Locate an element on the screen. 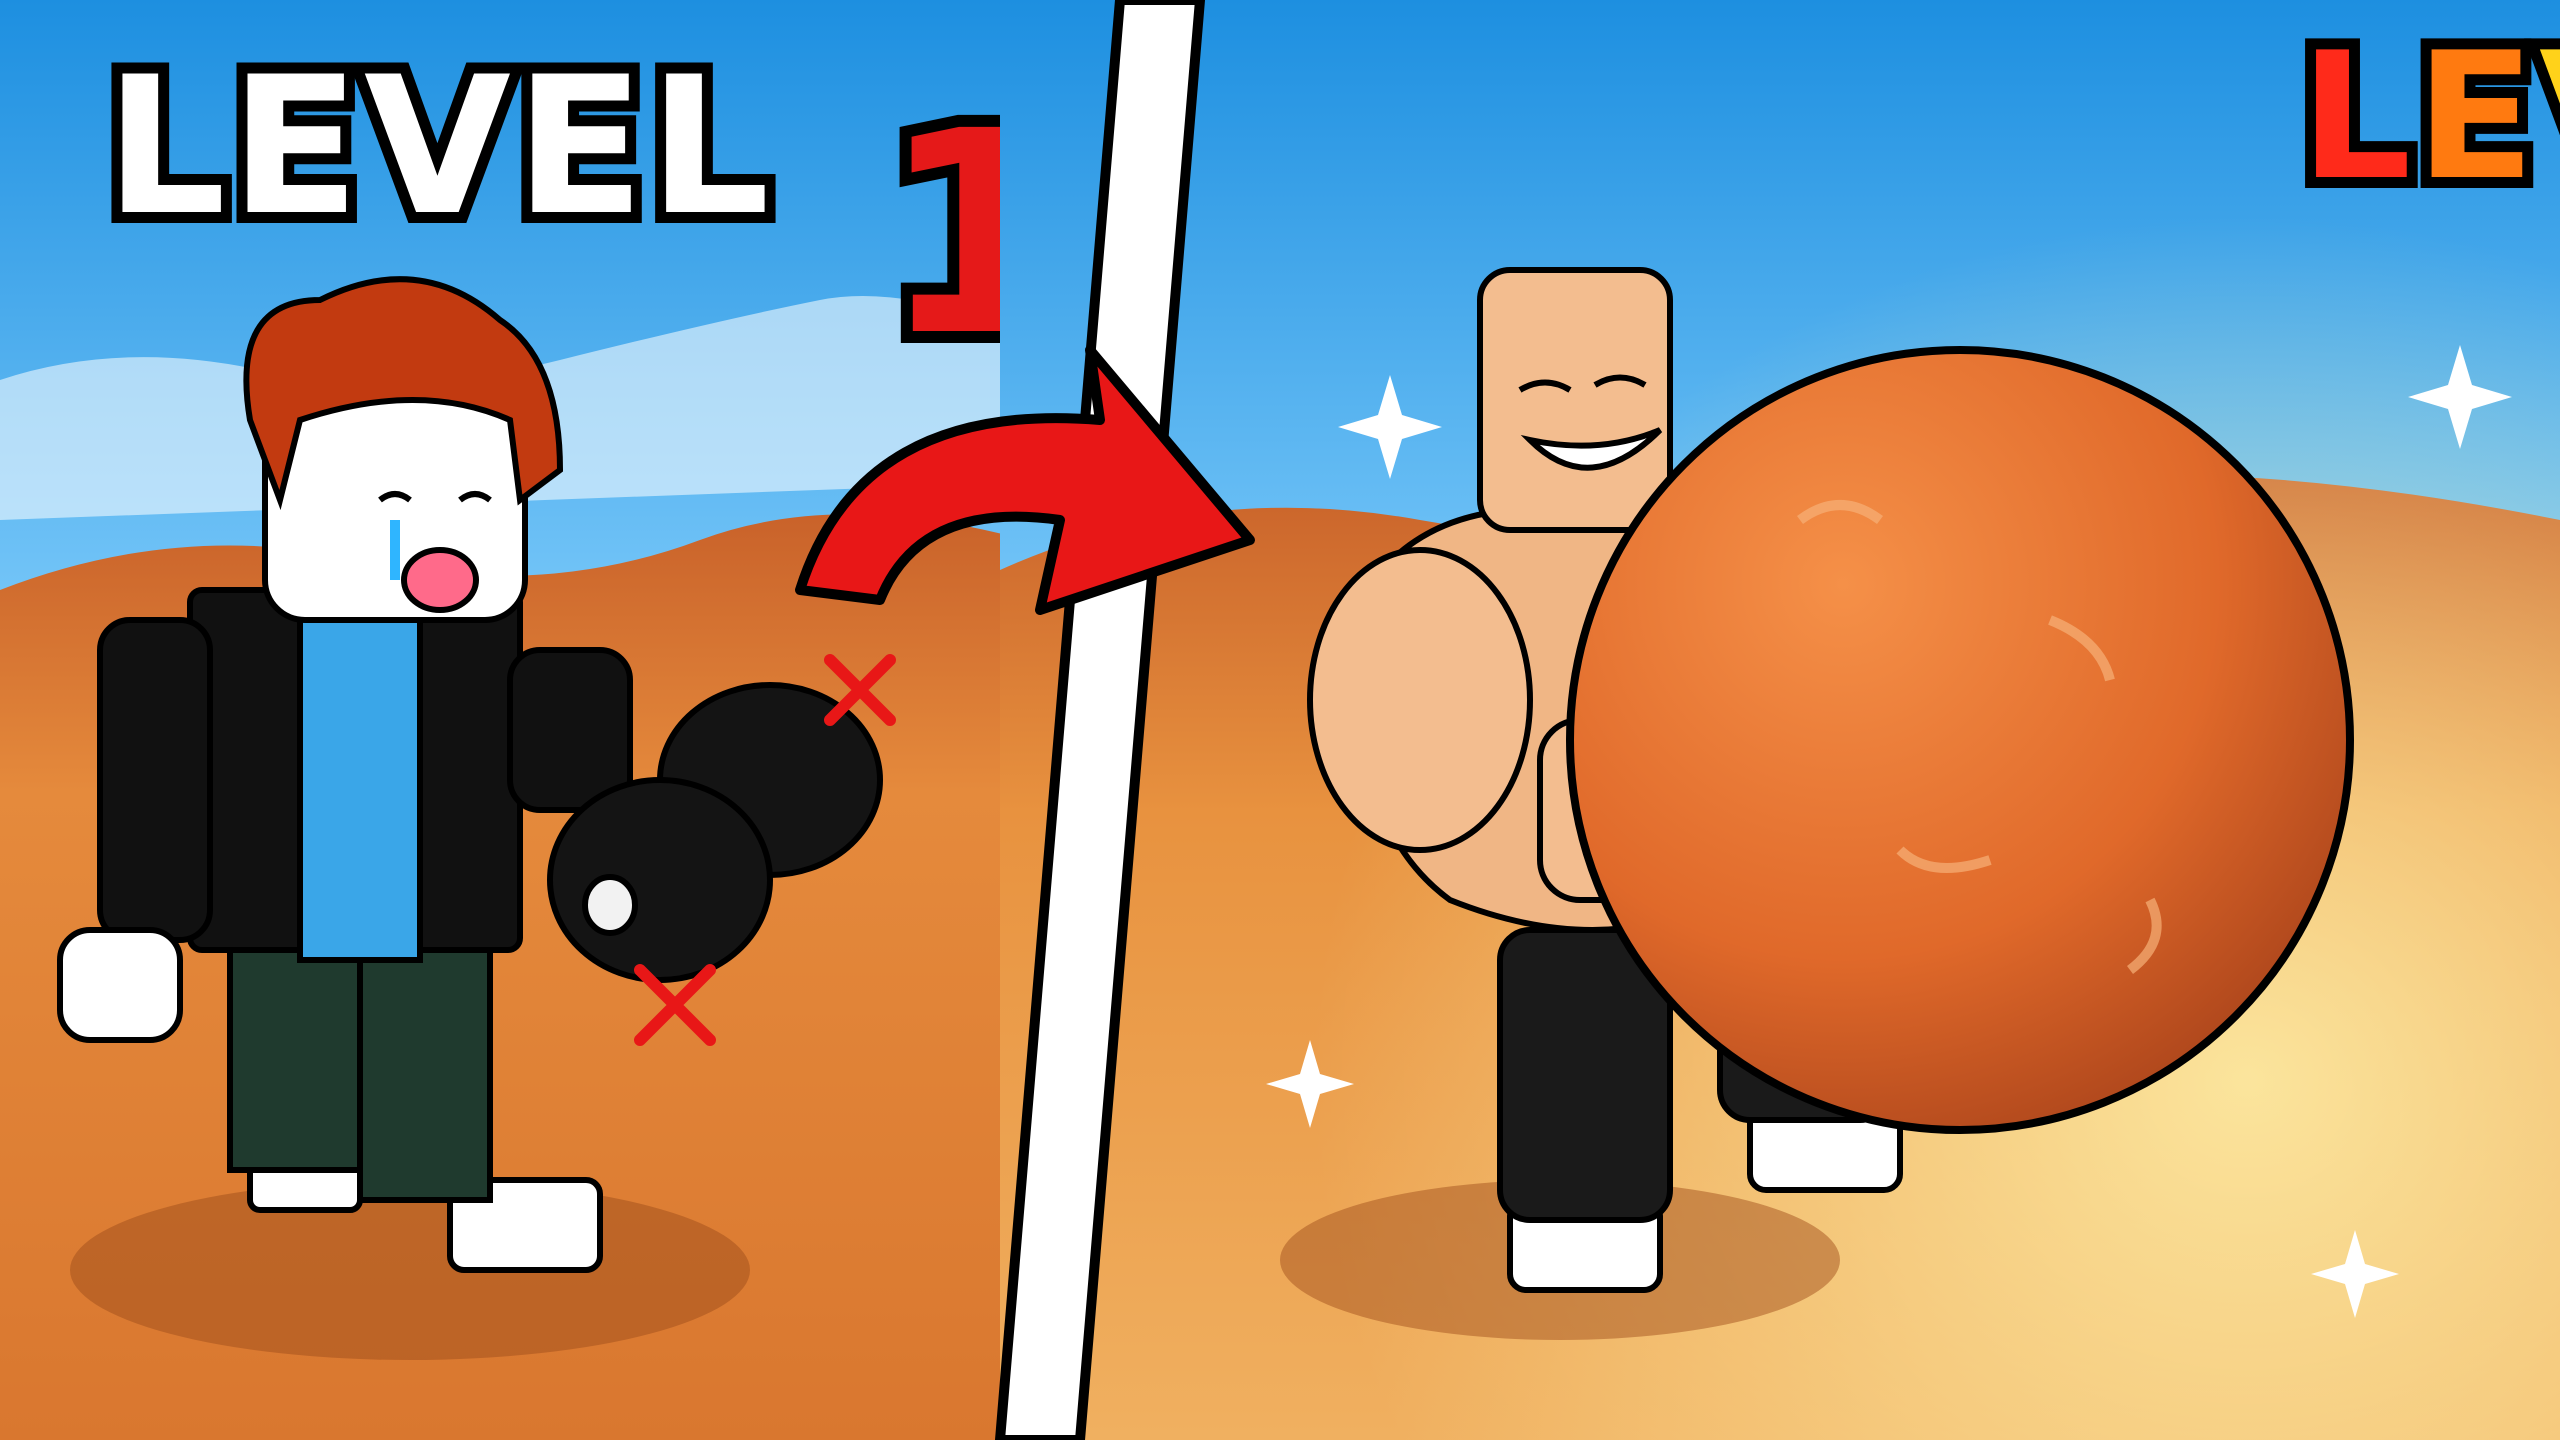  left-leg is located at coordinates (295, 1050).